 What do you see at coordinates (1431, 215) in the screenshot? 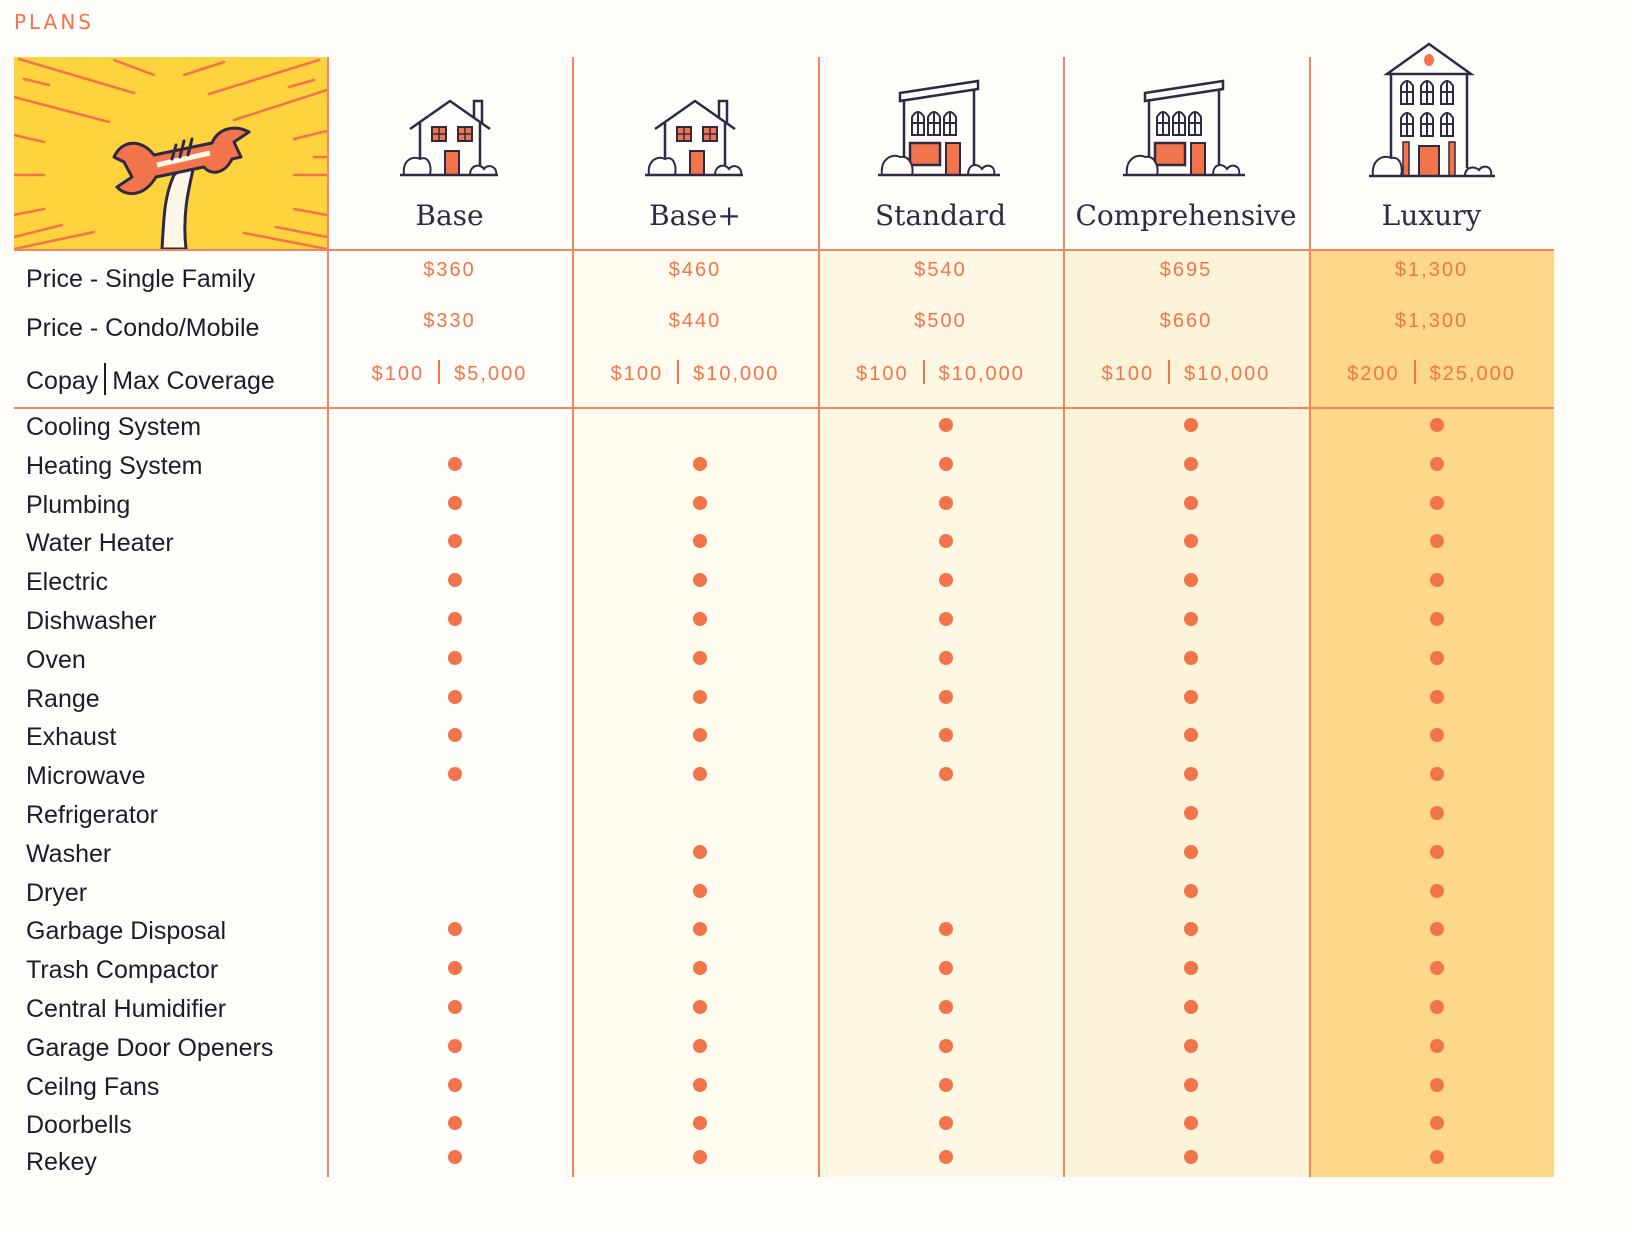
I see `plan-name: Luxury` at bounding box center [1431, 215].